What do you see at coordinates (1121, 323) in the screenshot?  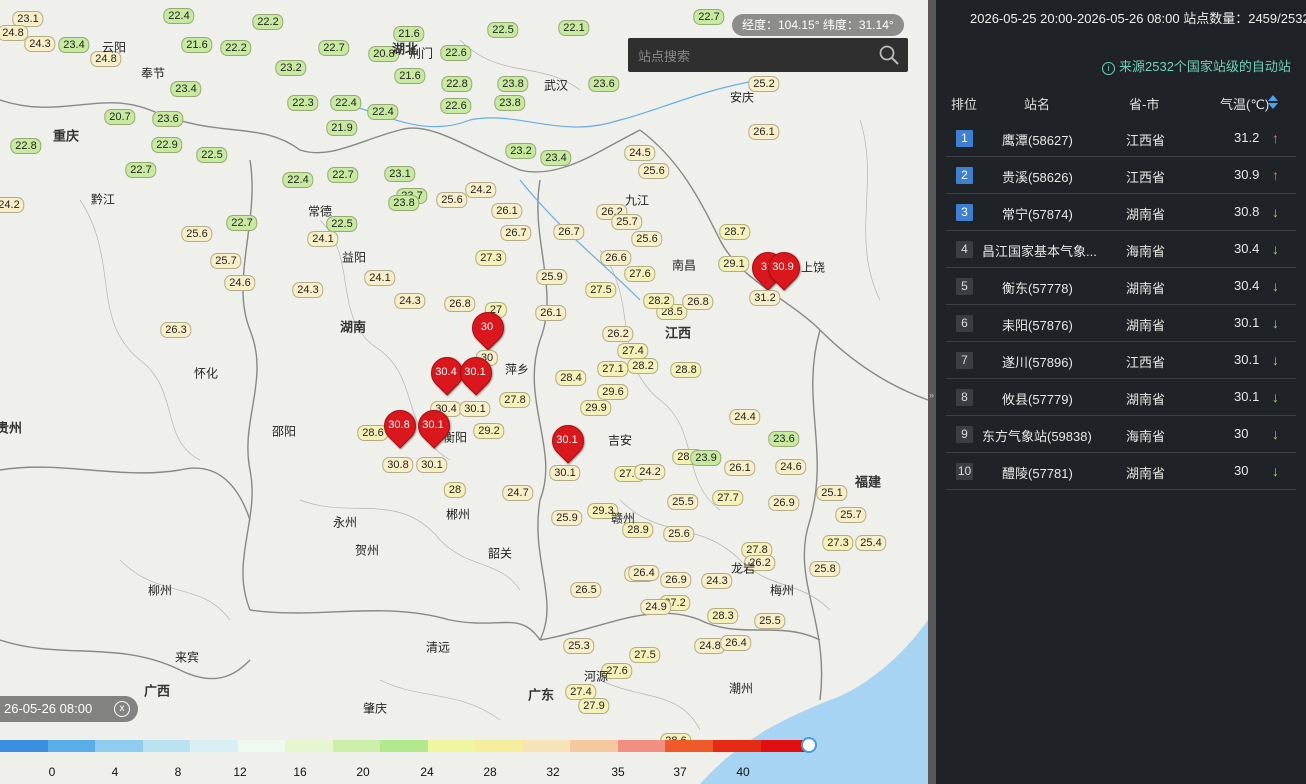 I see `ranking-row: 6 耒阳(57876) 湖南省 30.1 ↓` at bounding box center [1121, 323].